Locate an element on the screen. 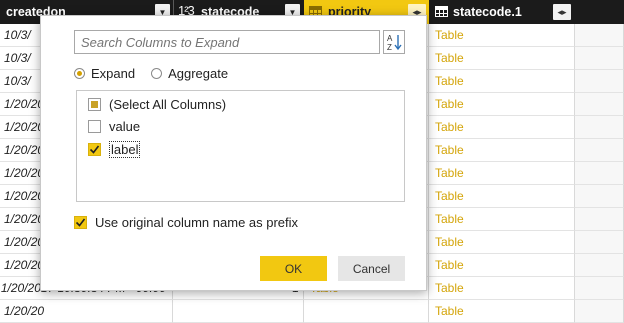 The width and height of the screenshot is (624, 323). list-item-label: (Select All Columns) is located at coordinates (168, 104).